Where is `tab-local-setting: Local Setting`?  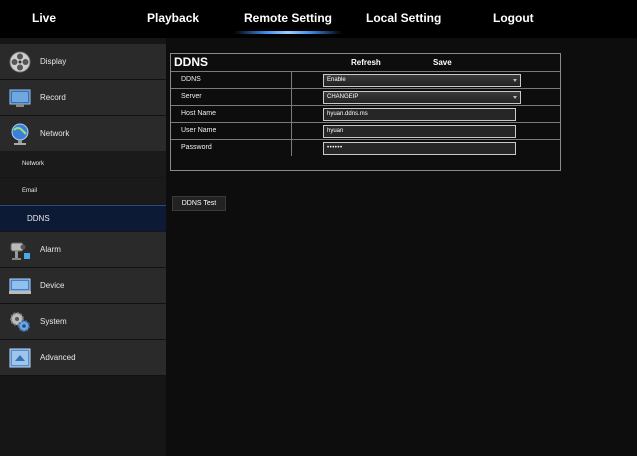
tab-local-setting: Local Setting is located at coordinates (403, 19).